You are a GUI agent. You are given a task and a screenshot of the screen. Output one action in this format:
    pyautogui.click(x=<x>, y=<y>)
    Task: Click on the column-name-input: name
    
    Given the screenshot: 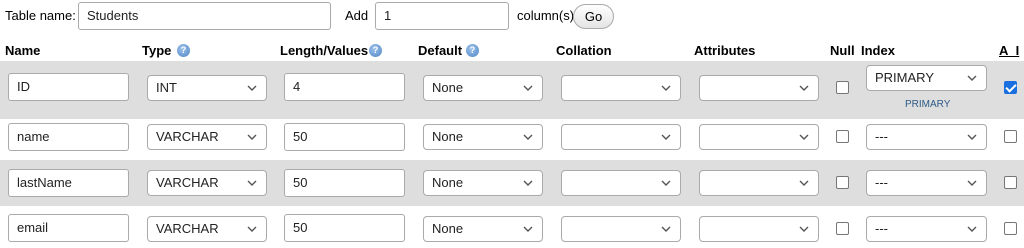 What is the action you would take?
    pyautogui.click(x=68, y=137)
    